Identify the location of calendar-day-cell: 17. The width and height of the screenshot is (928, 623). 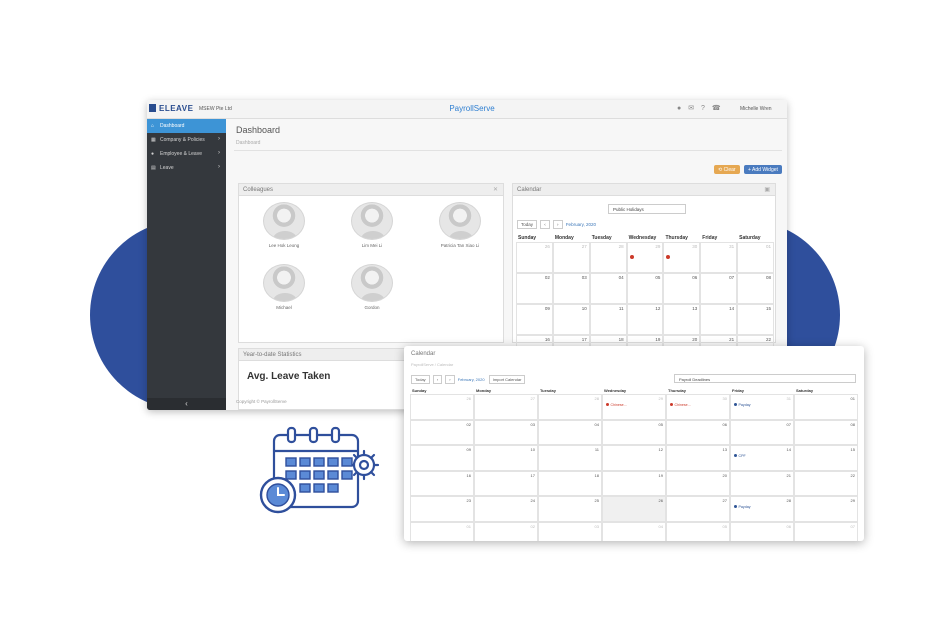
(506, 483).